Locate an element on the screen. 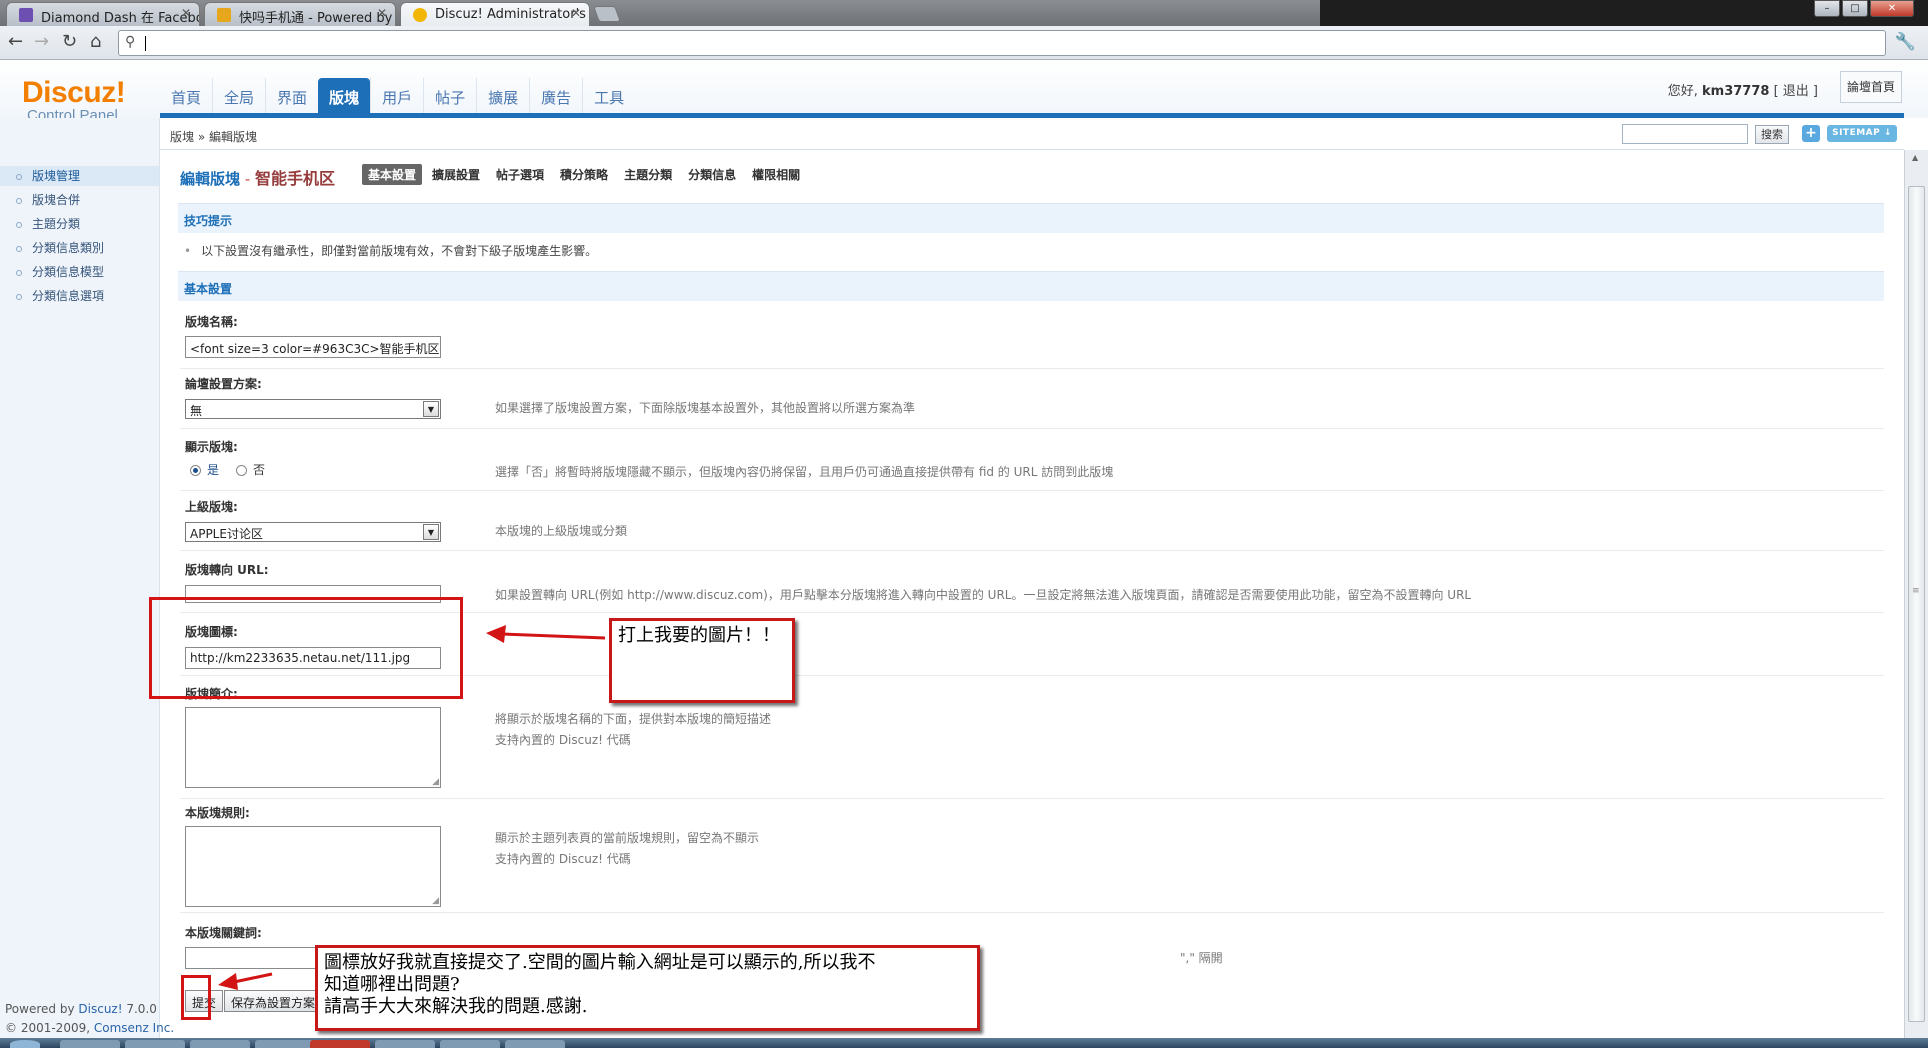 The width and height of the screenshot is (1928, 1048). admin-search-button: 搜索 is located at coordinates (1772, 134).